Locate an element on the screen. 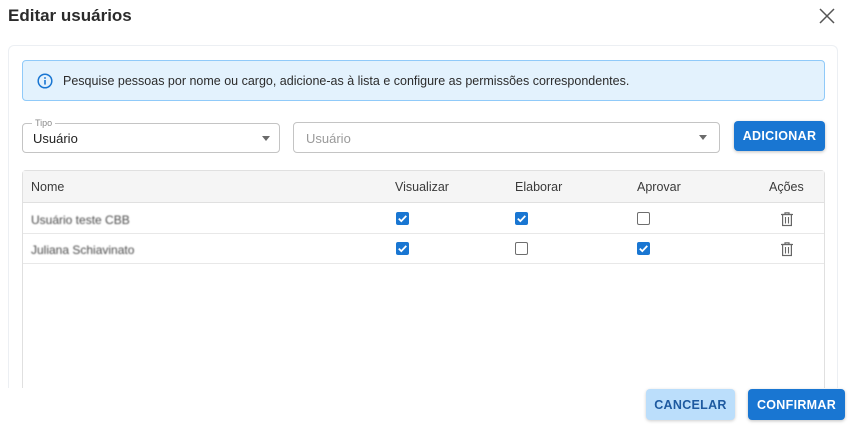 The width and height of the screenshot is (849, 426). column-header-name: Nome is located at coordinates (48, 187).